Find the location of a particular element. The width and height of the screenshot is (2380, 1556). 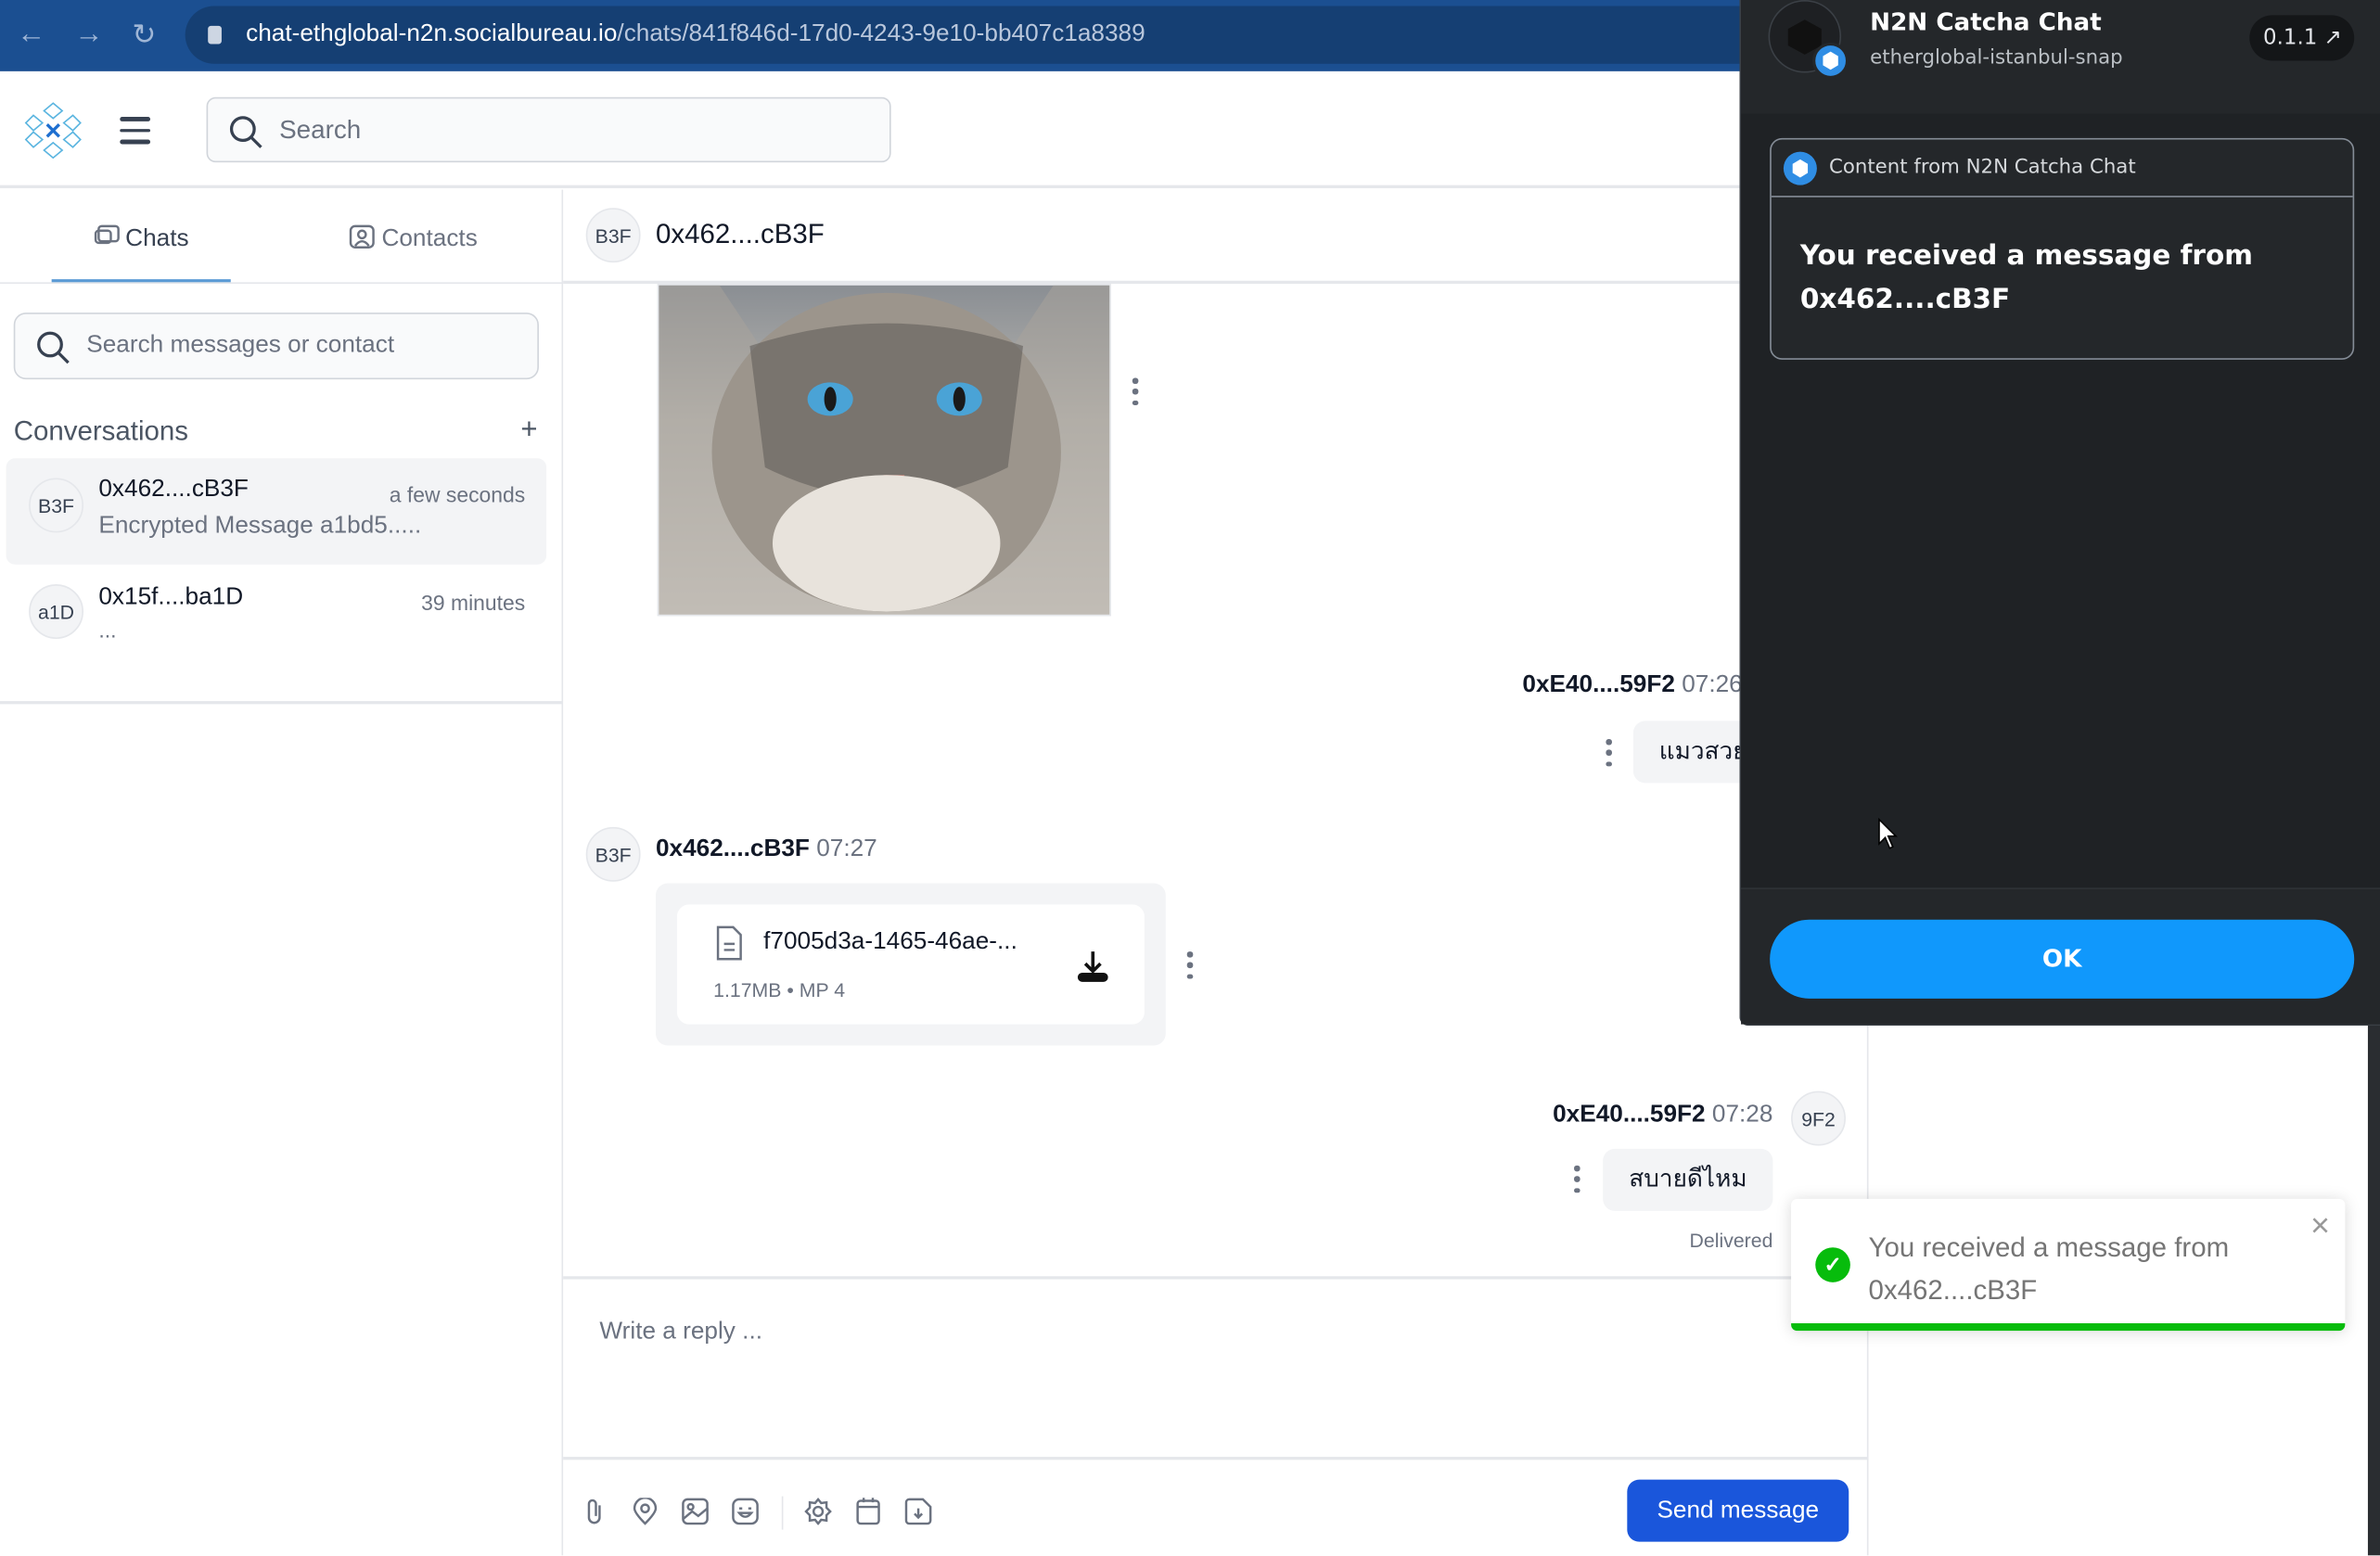

logo-icon is located at coordinates (53, 130).